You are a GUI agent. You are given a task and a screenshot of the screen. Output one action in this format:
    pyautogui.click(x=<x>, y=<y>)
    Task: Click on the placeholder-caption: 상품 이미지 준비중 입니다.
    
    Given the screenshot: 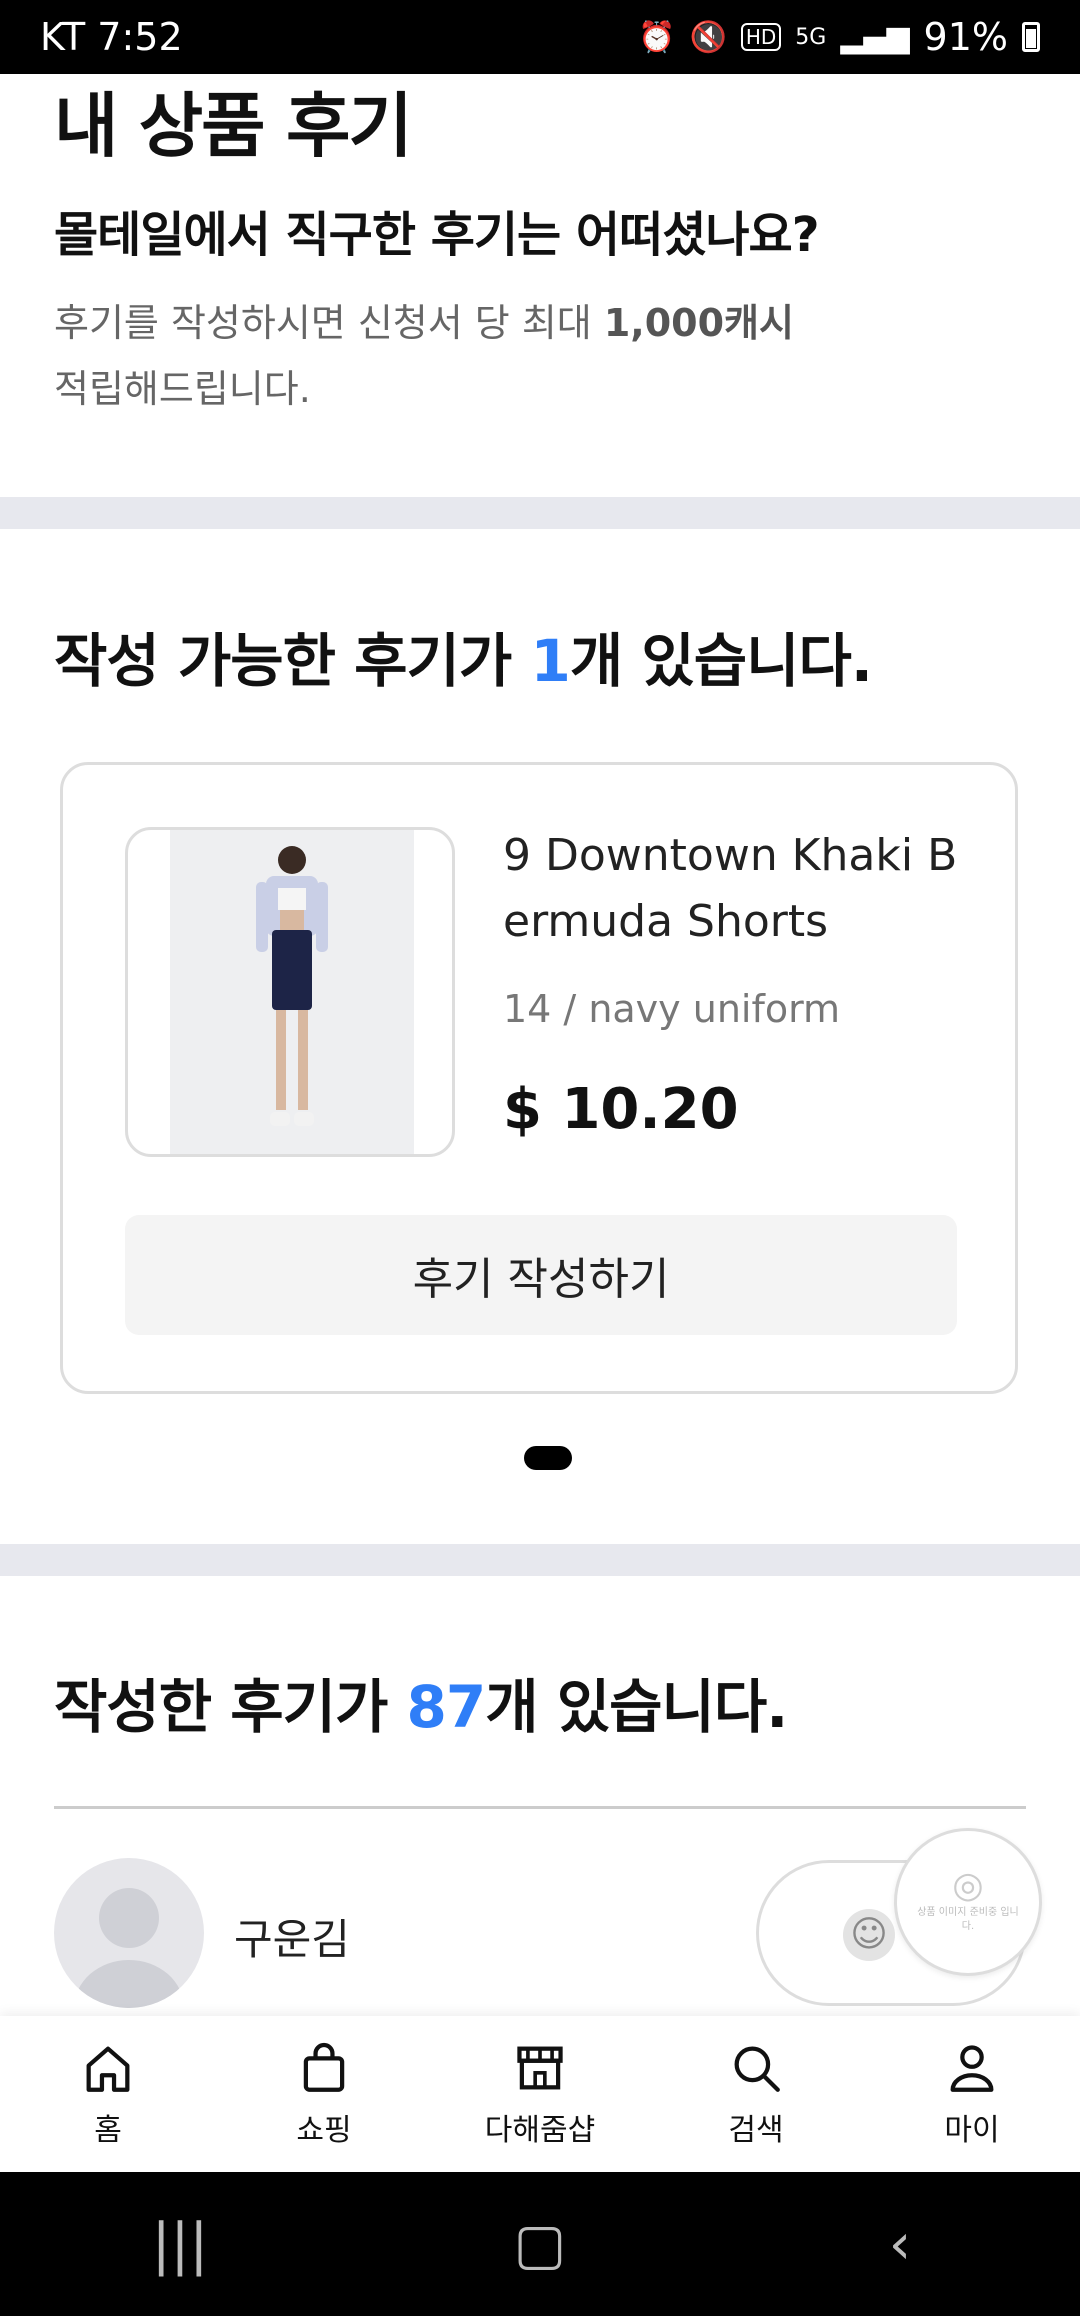 What is the action you would take?
    pyautogui.click(x=968, y=1919)
    